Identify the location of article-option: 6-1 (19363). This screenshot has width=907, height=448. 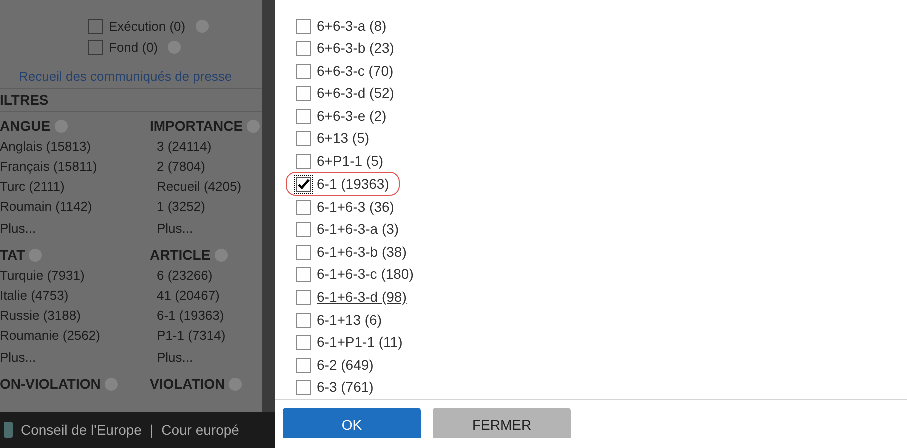
(353, 184).